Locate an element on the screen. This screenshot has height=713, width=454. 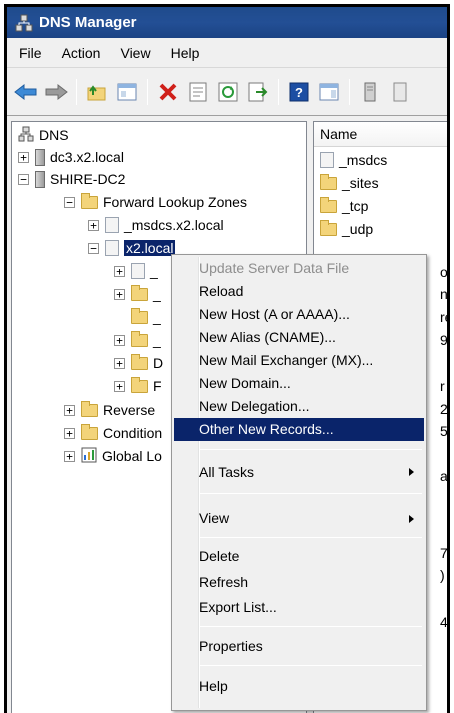
tree-item-dc3: + dc3.x2.local is located at coordinates (71, 157).